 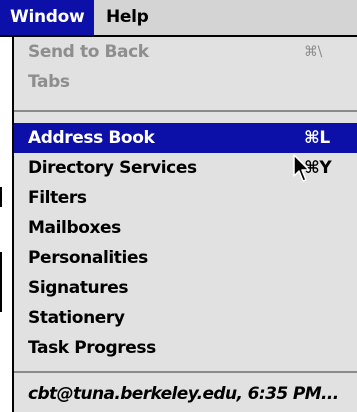 What do you see at coordinates (76, 318) in the screenshot?
I see `menu-item-label: Stationery` at bounding box center [76, 318].